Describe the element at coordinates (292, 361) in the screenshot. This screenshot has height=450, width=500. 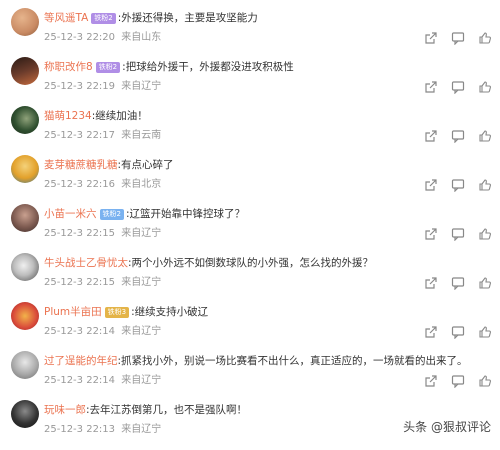
I see `comment-text: :抓紧找小外，别说一场比赛看不出什么，真正适应的，一场就看的出来了。` at that location.